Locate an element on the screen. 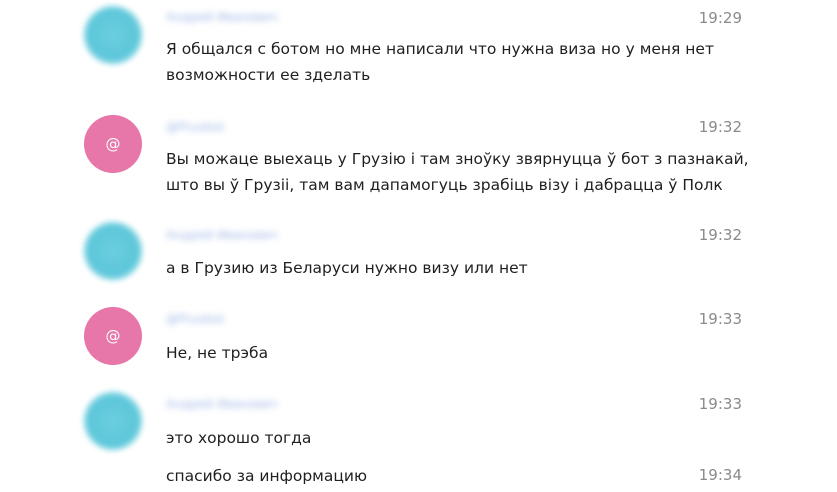 Image resolution: width=837 pixels, height=492 pixels. message-text: Не, не трэба is located at coordinates (217, 353).